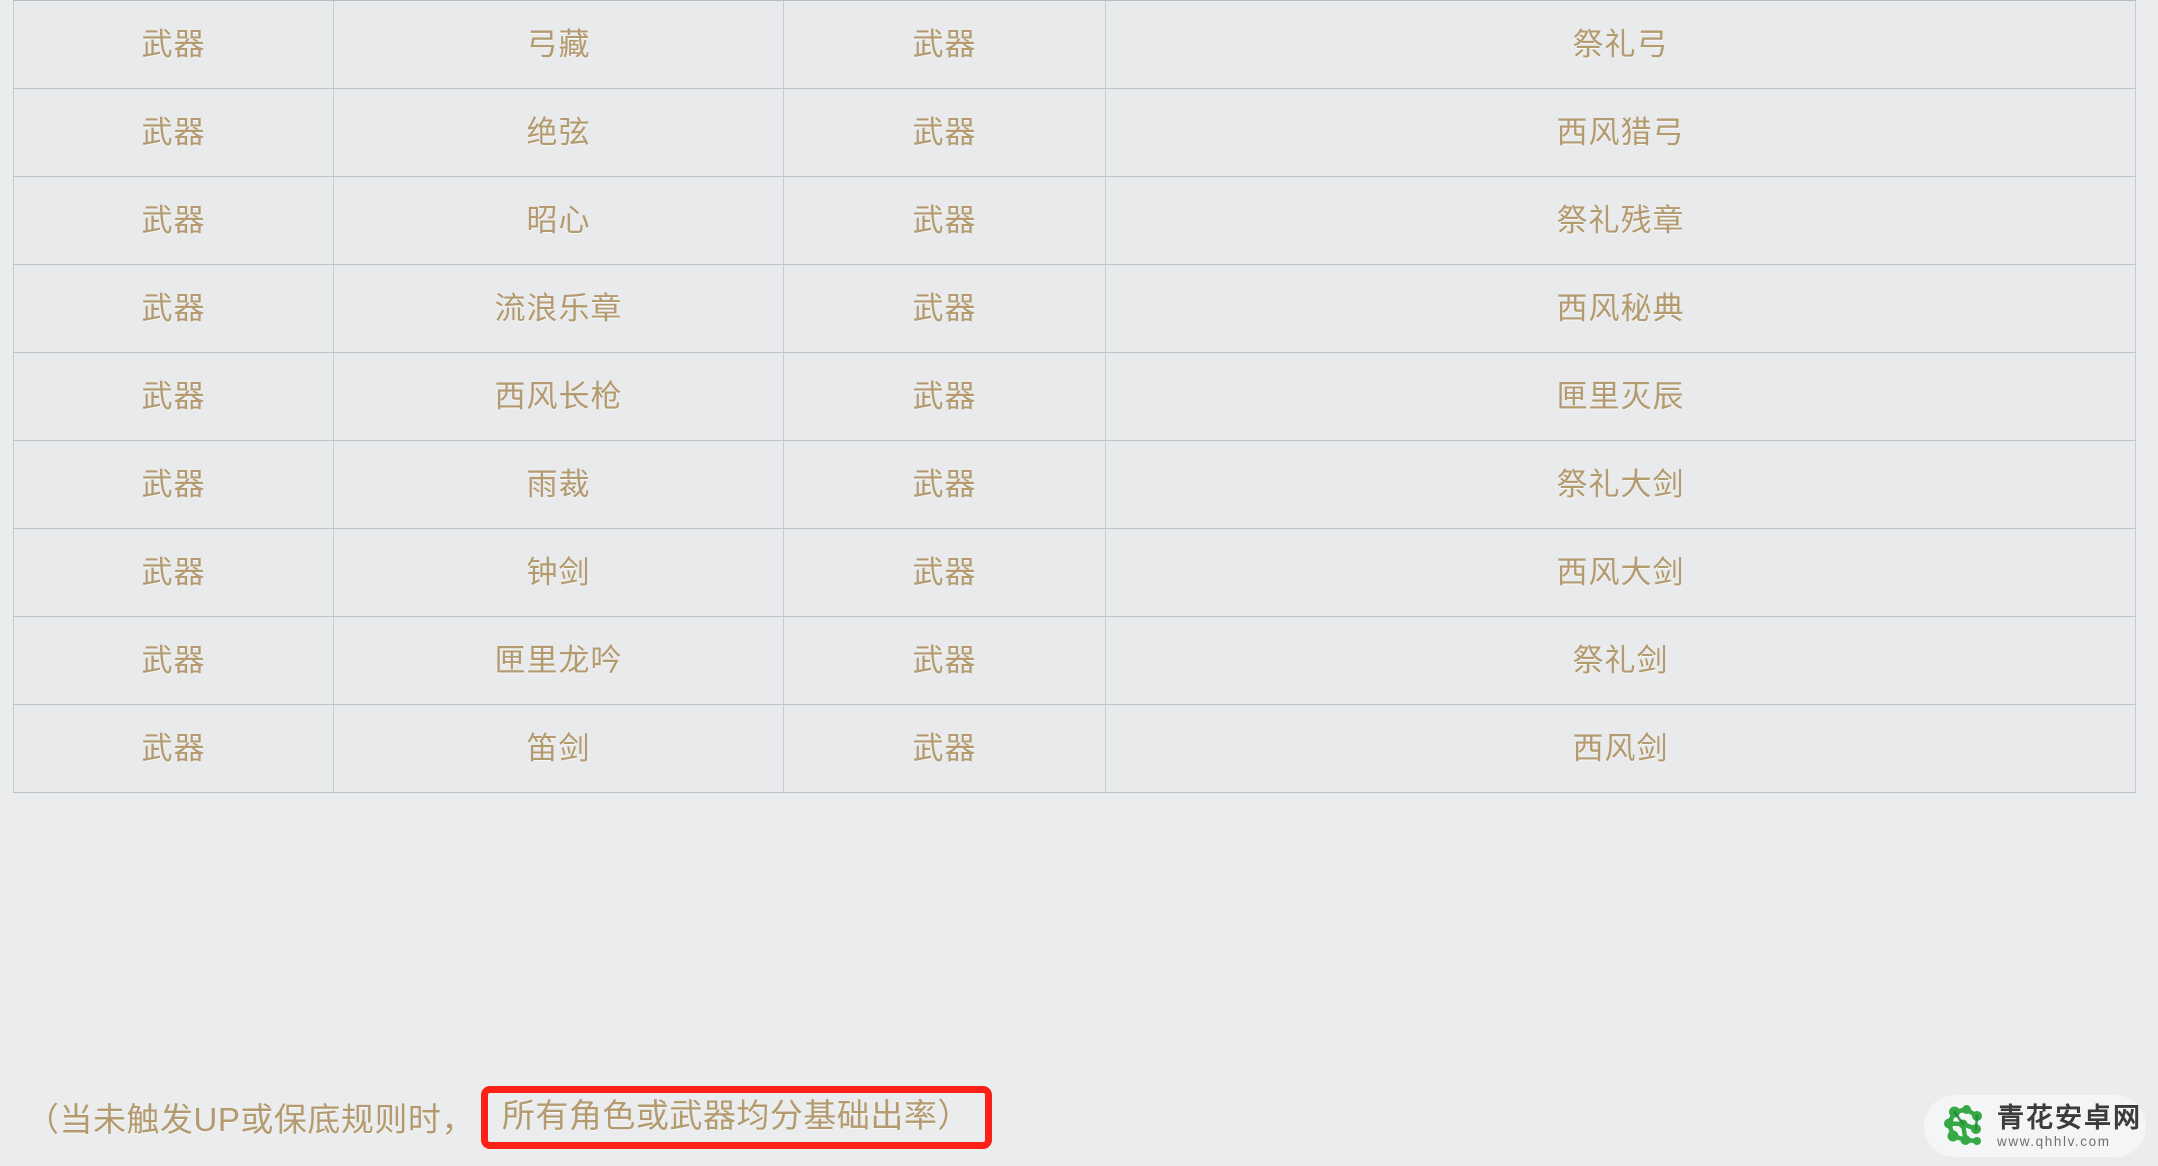  What do you see at coordinates (558, 44) in the screenshot?
I see `cell-name-left: 弓藏` at bounding box center [558, 44].